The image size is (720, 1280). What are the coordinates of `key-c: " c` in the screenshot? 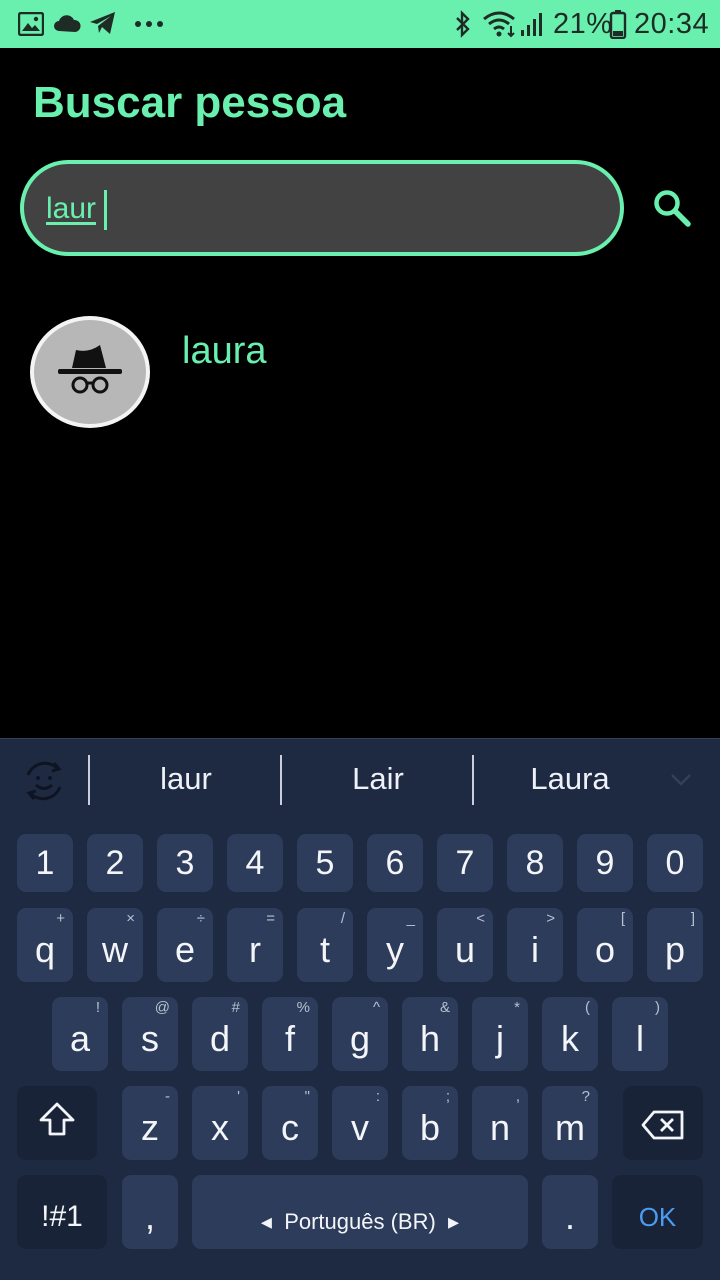 It's located at (290, 1123).